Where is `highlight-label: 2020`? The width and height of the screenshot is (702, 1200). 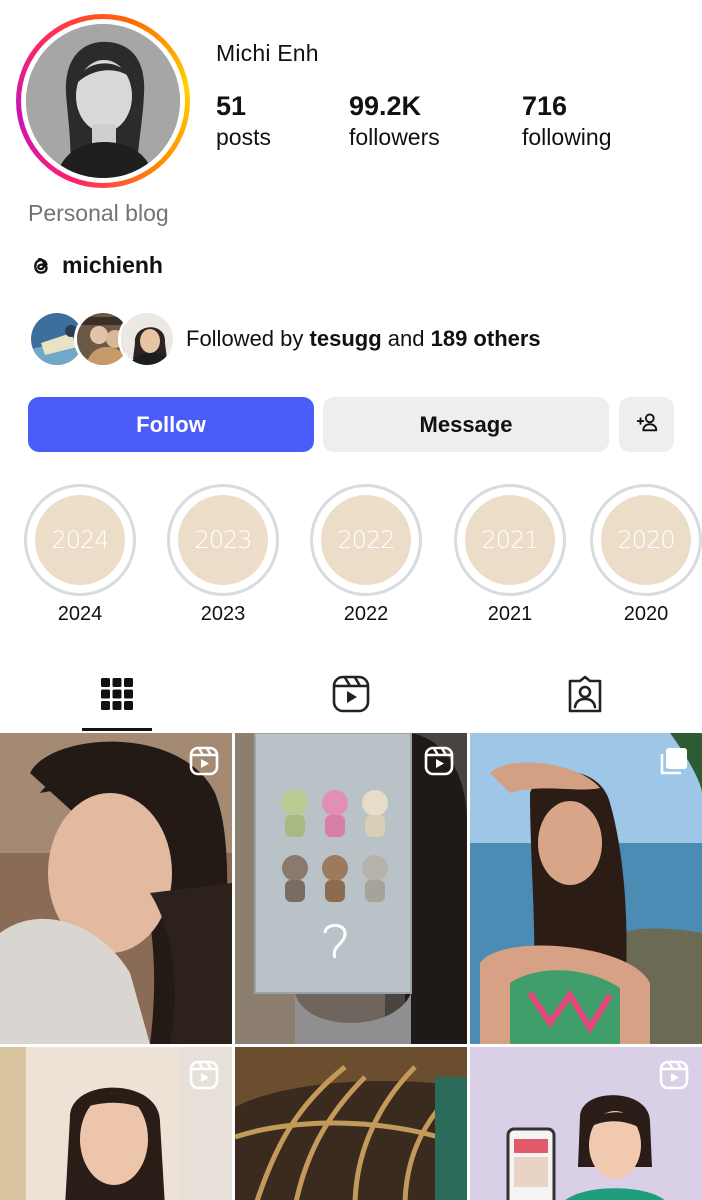
highlight-label: 2020 is located at coordinates (646, 614).